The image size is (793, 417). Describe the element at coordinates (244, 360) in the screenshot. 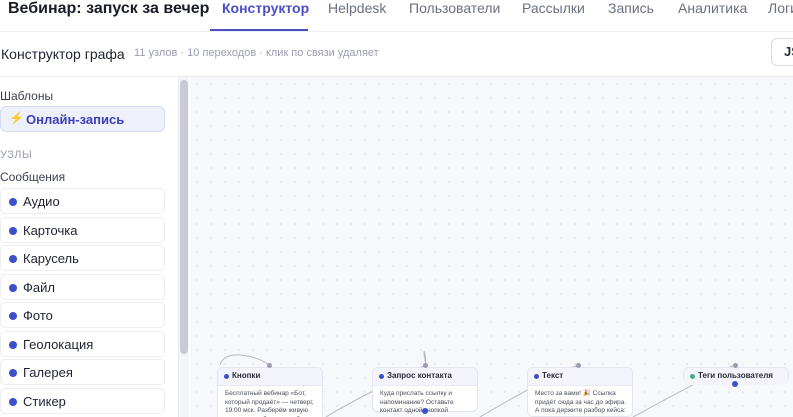

I see `connection-edge` at that location.